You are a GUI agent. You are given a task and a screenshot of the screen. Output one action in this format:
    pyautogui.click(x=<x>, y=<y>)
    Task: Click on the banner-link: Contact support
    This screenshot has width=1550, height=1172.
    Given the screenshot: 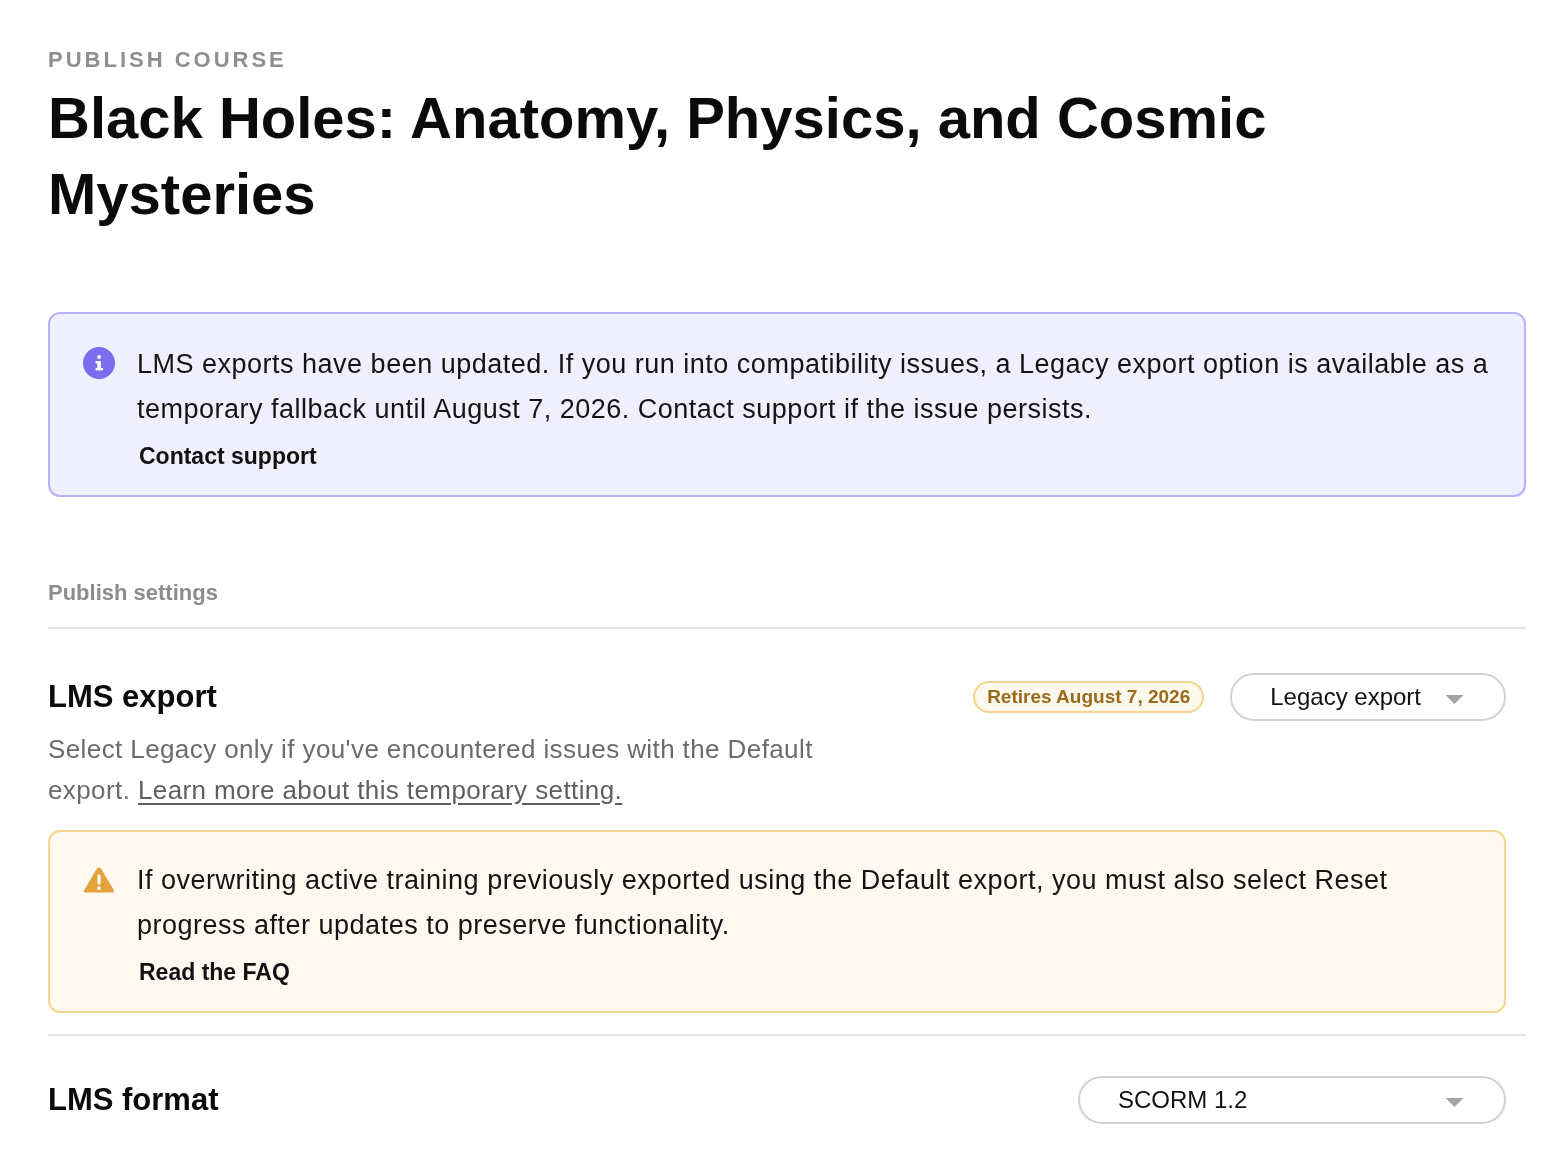 What is the action you would take?
    pyautogui.click(x=228, y=456)
    